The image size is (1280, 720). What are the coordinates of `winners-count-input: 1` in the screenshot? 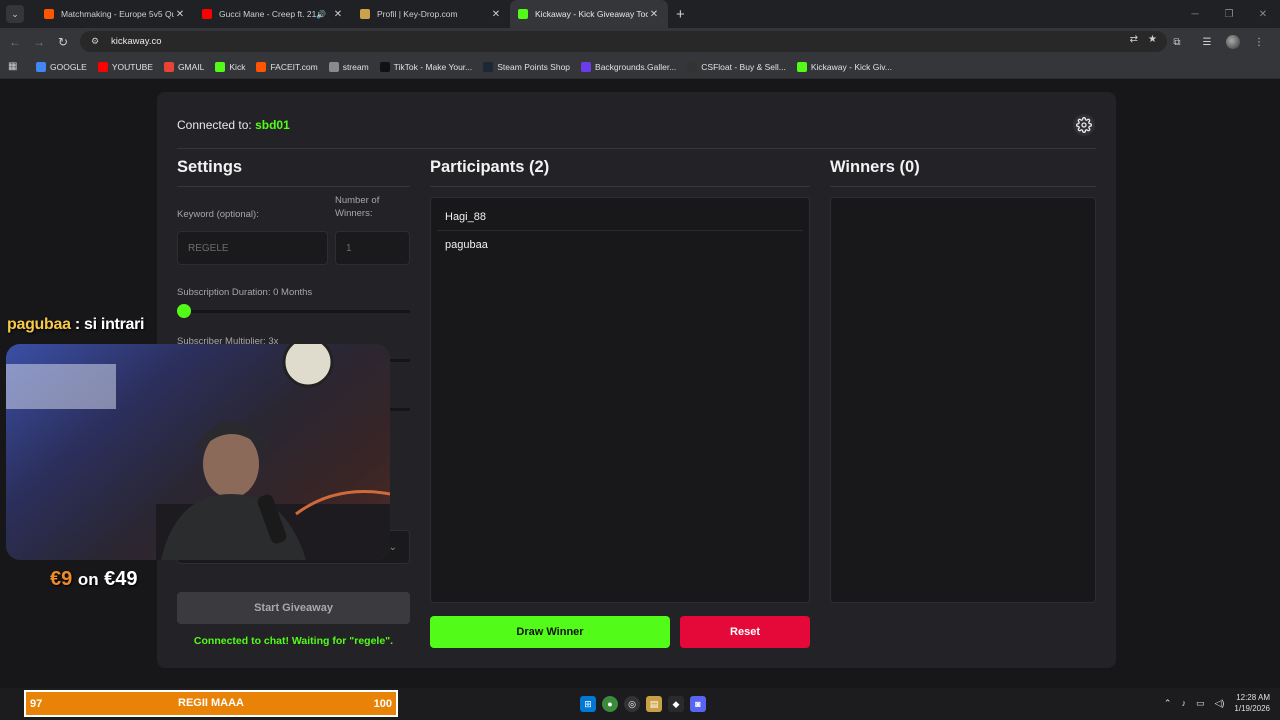 It's located at (372, 248).